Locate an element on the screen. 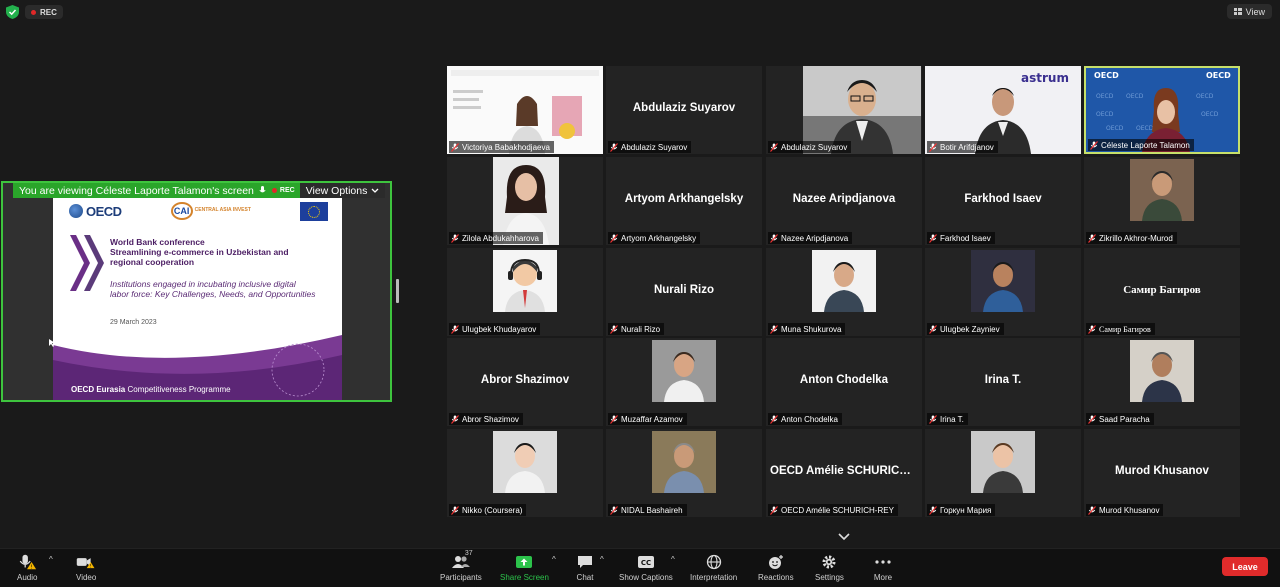  oecd-chevrons-icon is located at coordinates (87, 263).